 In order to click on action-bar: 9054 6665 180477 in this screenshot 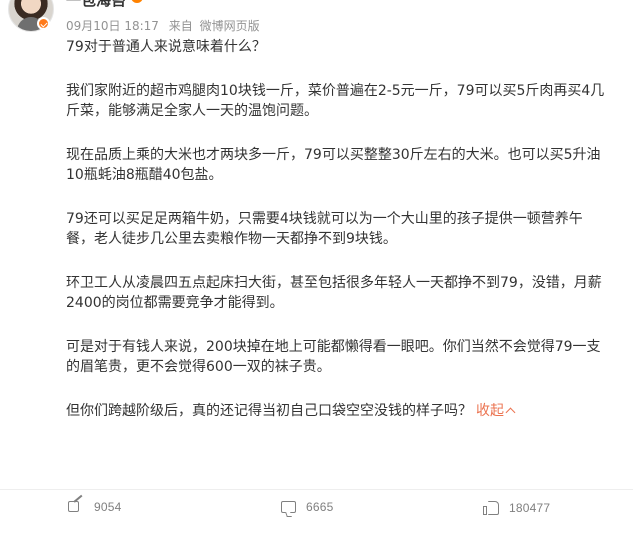, I will do `click(316, 509)`.